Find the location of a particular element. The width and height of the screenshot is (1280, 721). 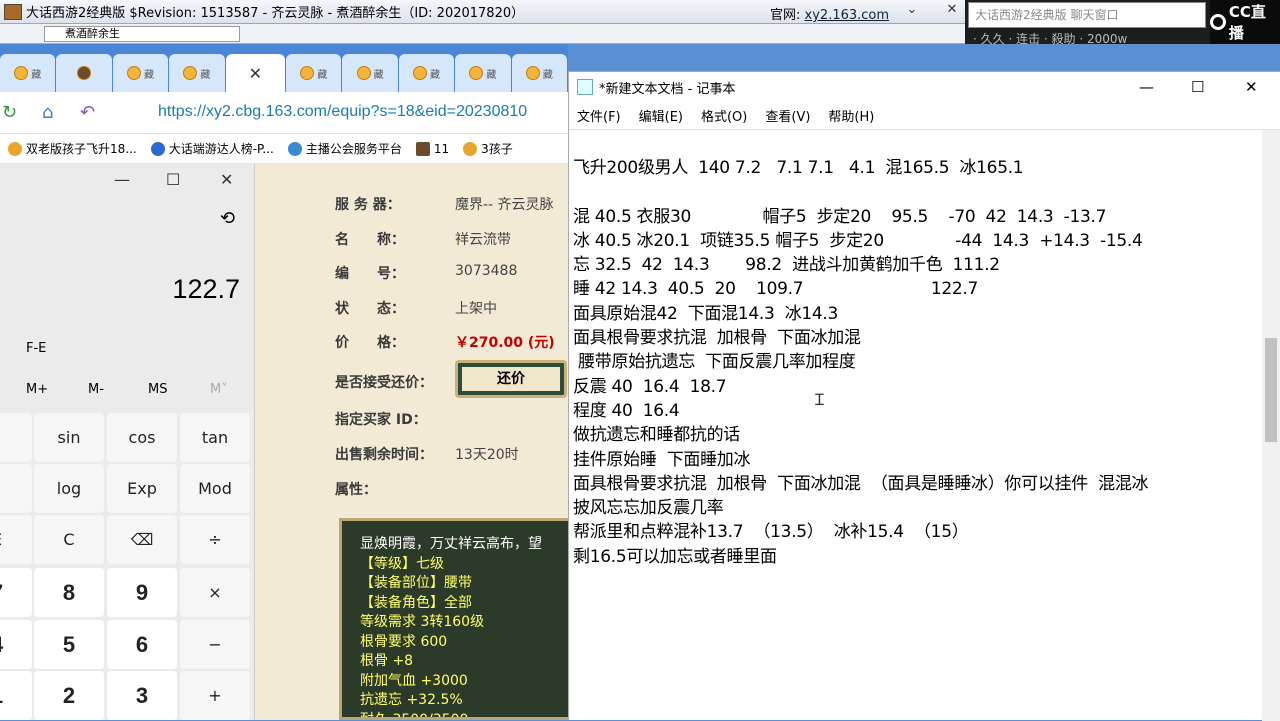

home-icon: ⌂ is located at coordinates (47, 112).